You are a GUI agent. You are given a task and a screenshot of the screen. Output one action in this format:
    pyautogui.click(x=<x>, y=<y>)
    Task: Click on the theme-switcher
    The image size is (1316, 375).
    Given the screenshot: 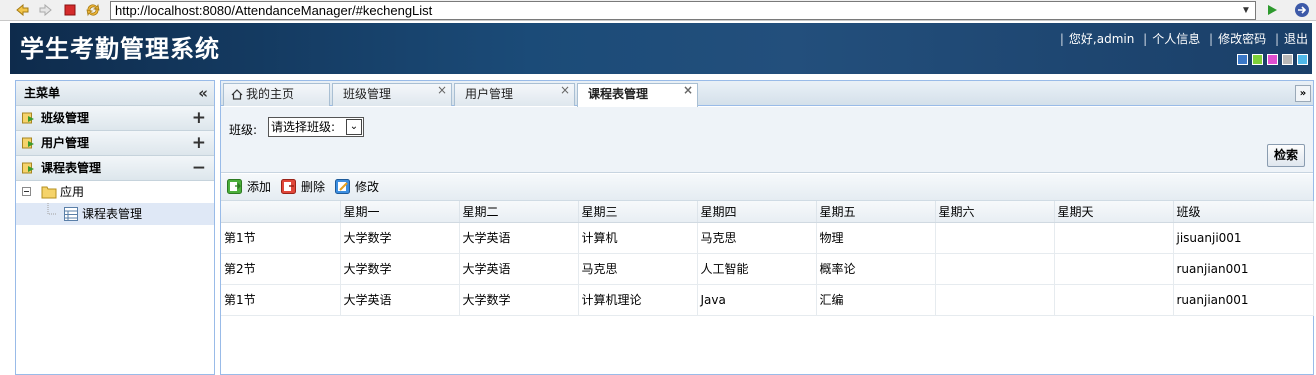 What is the action you would take?
    pyautogui.click(x=1270, y=61)
    